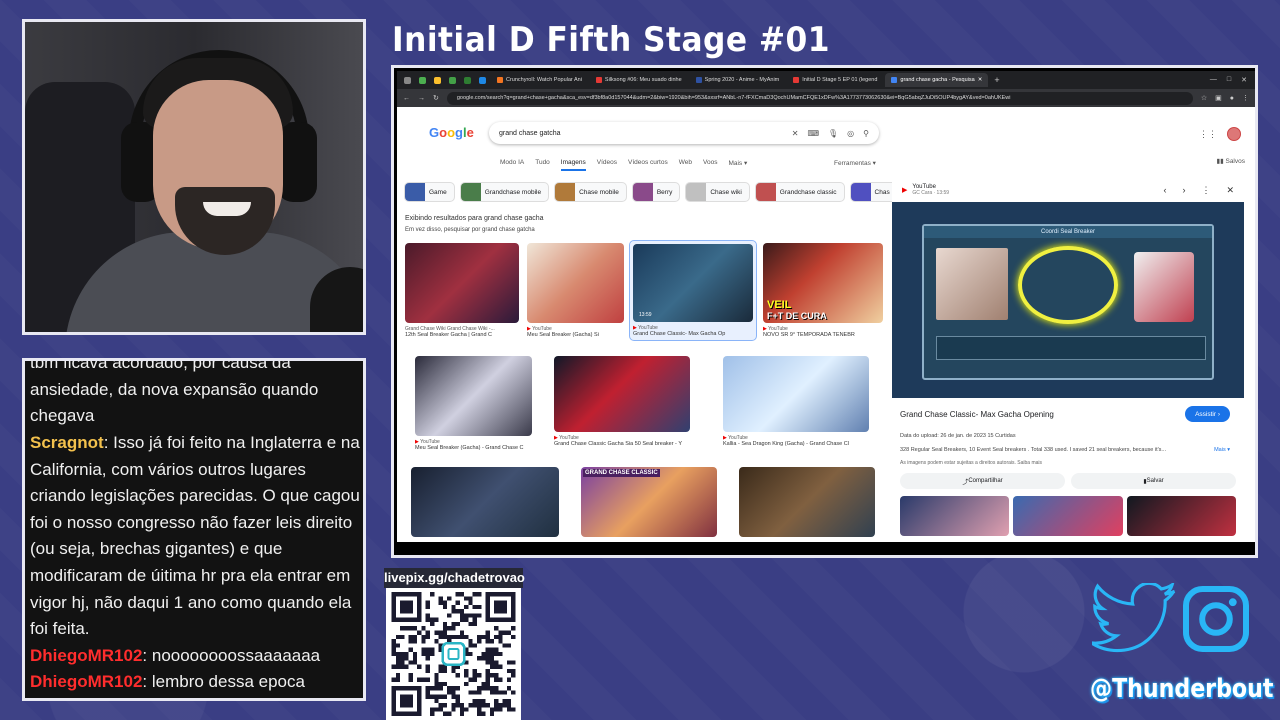 The width and height of the screenshot is (1280, 720). I want to click on tab-mais: Mais ▾, so click(737, 165).